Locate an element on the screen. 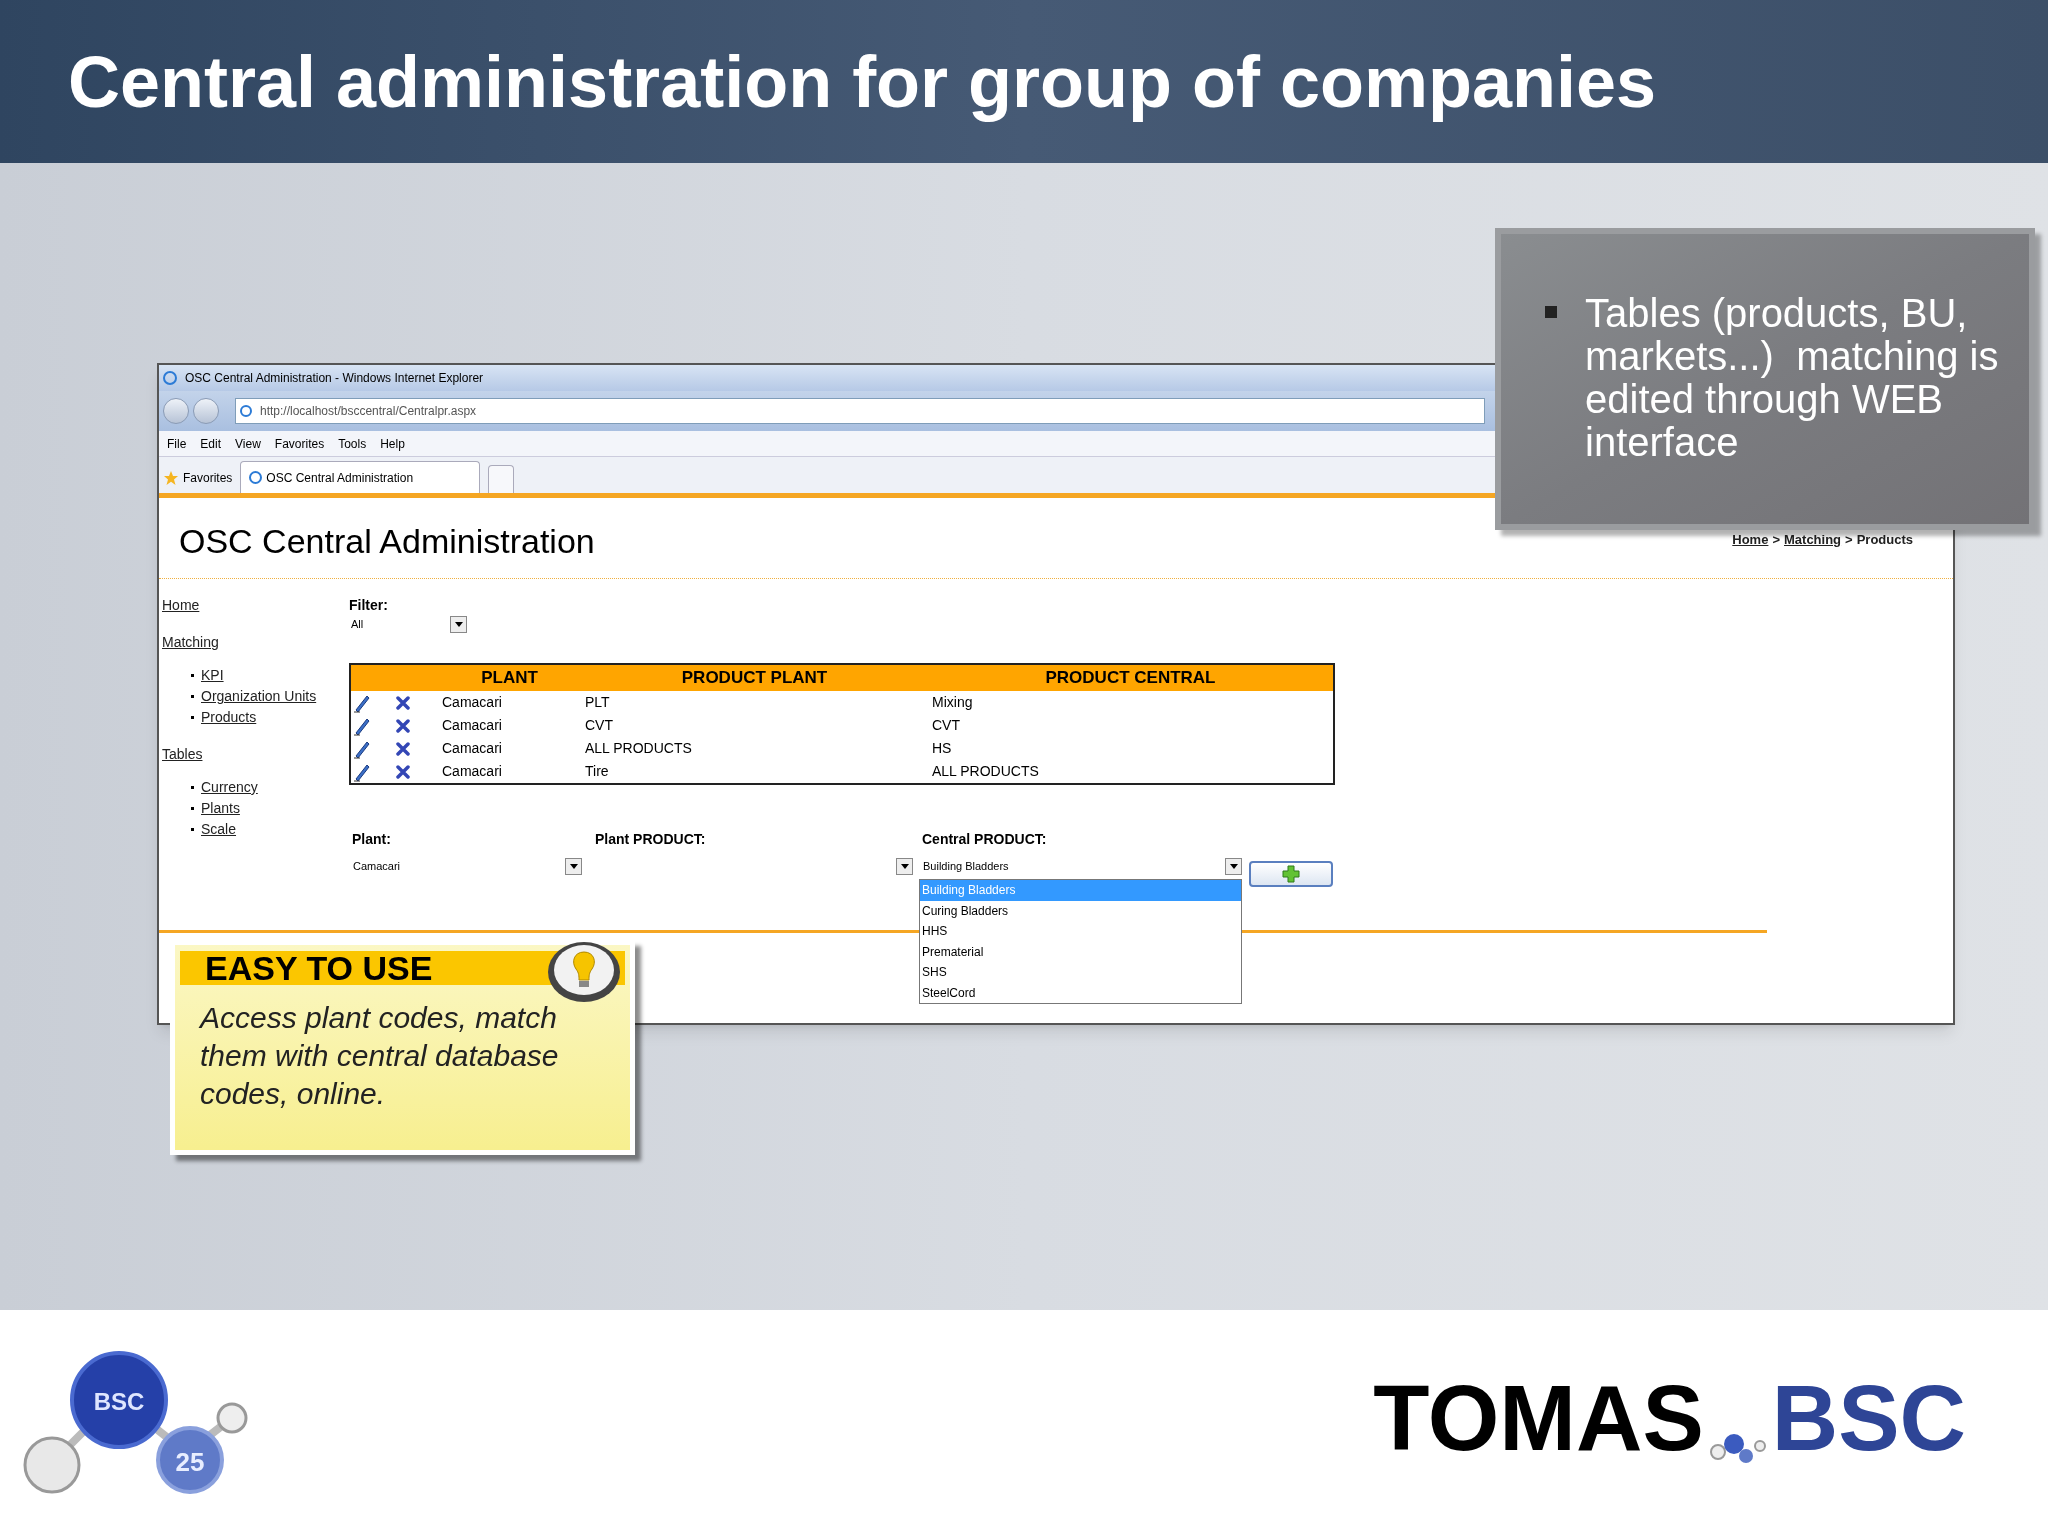  logo-drawing: BSC 25 is located at coordinates (137, 1423).